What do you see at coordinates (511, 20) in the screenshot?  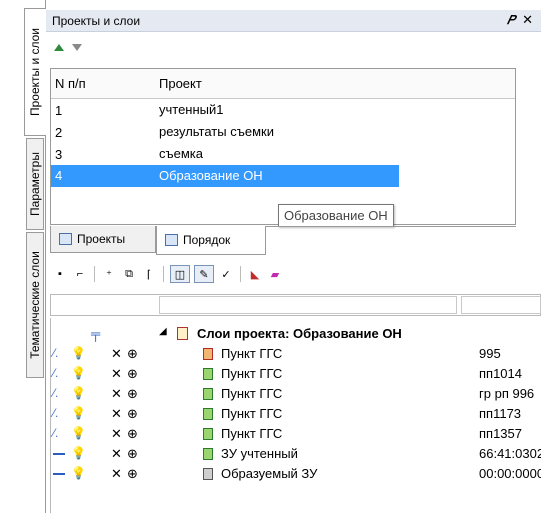 I see `pin-icon: 𝑃` at bounding box center [511, 20].